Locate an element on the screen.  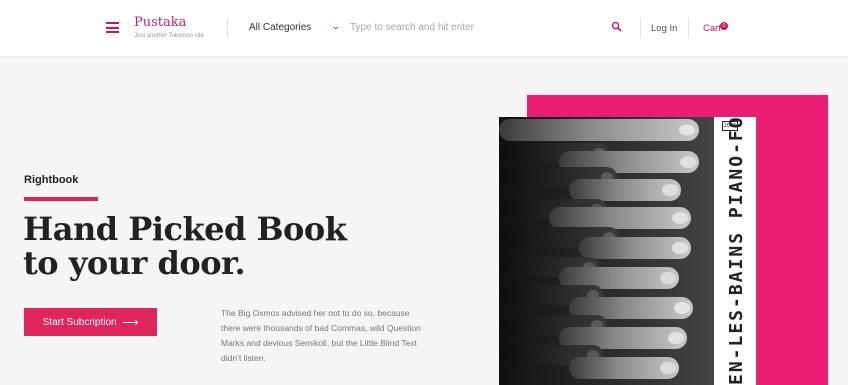
arrow-right-icon: ⟶ is located at coordinates (130, 322).